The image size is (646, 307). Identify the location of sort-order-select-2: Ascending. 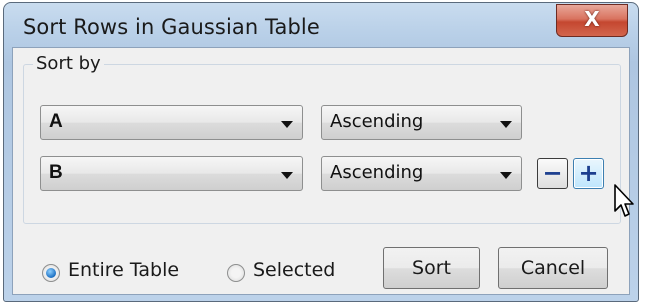
(421, 173).